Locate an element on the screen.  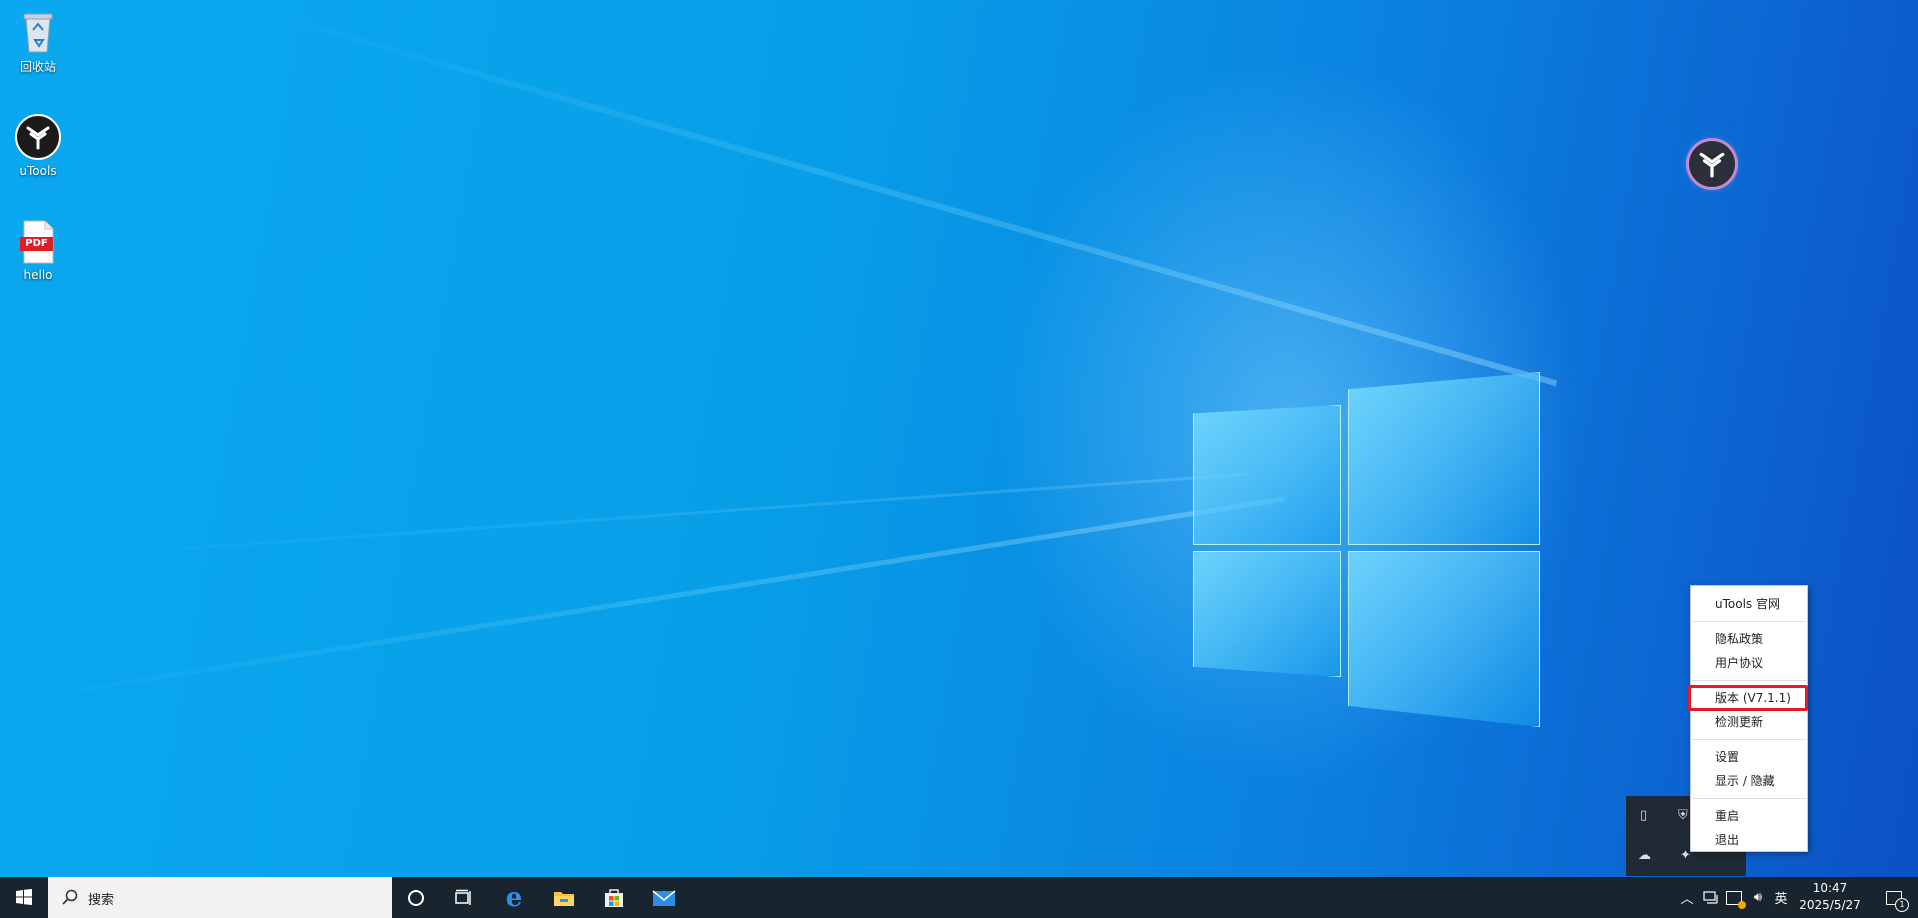
desktop-icon-label: 回收站 is located at coordinates (37, 67).